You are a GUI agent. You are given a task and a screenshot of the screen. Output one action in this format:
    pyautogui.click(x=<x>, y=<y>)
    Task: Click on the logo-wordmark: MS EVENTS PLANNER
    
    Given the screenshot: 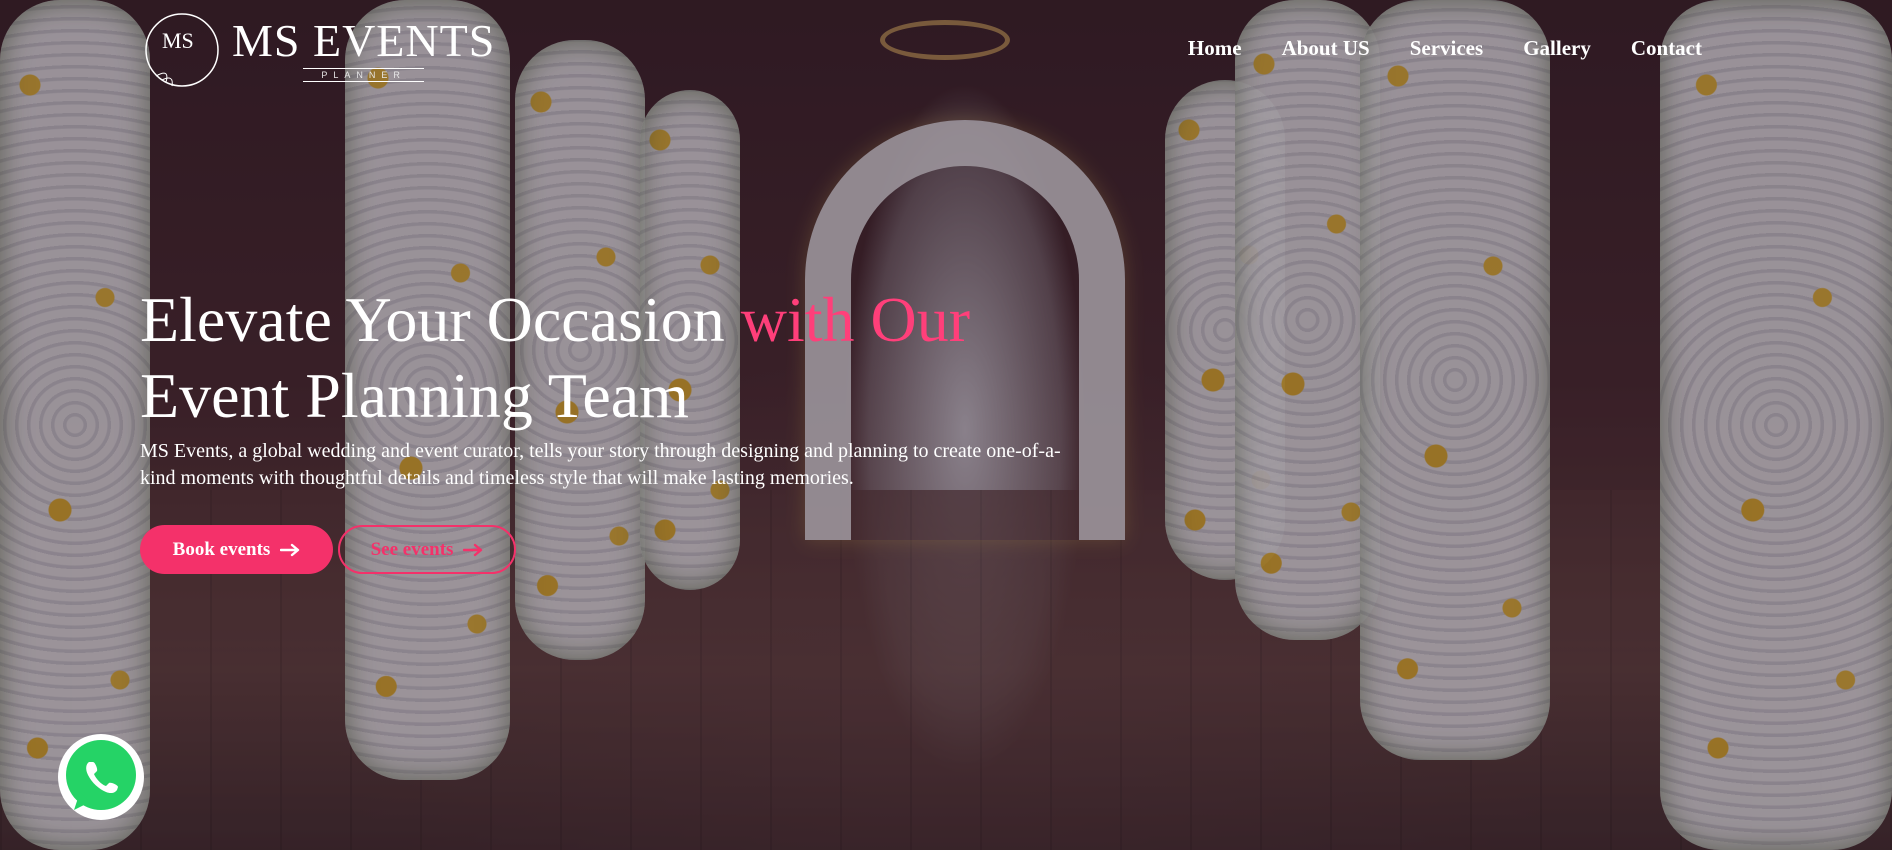 What is the action you would take?
    pyautogui.click(x=363, y=50)
    